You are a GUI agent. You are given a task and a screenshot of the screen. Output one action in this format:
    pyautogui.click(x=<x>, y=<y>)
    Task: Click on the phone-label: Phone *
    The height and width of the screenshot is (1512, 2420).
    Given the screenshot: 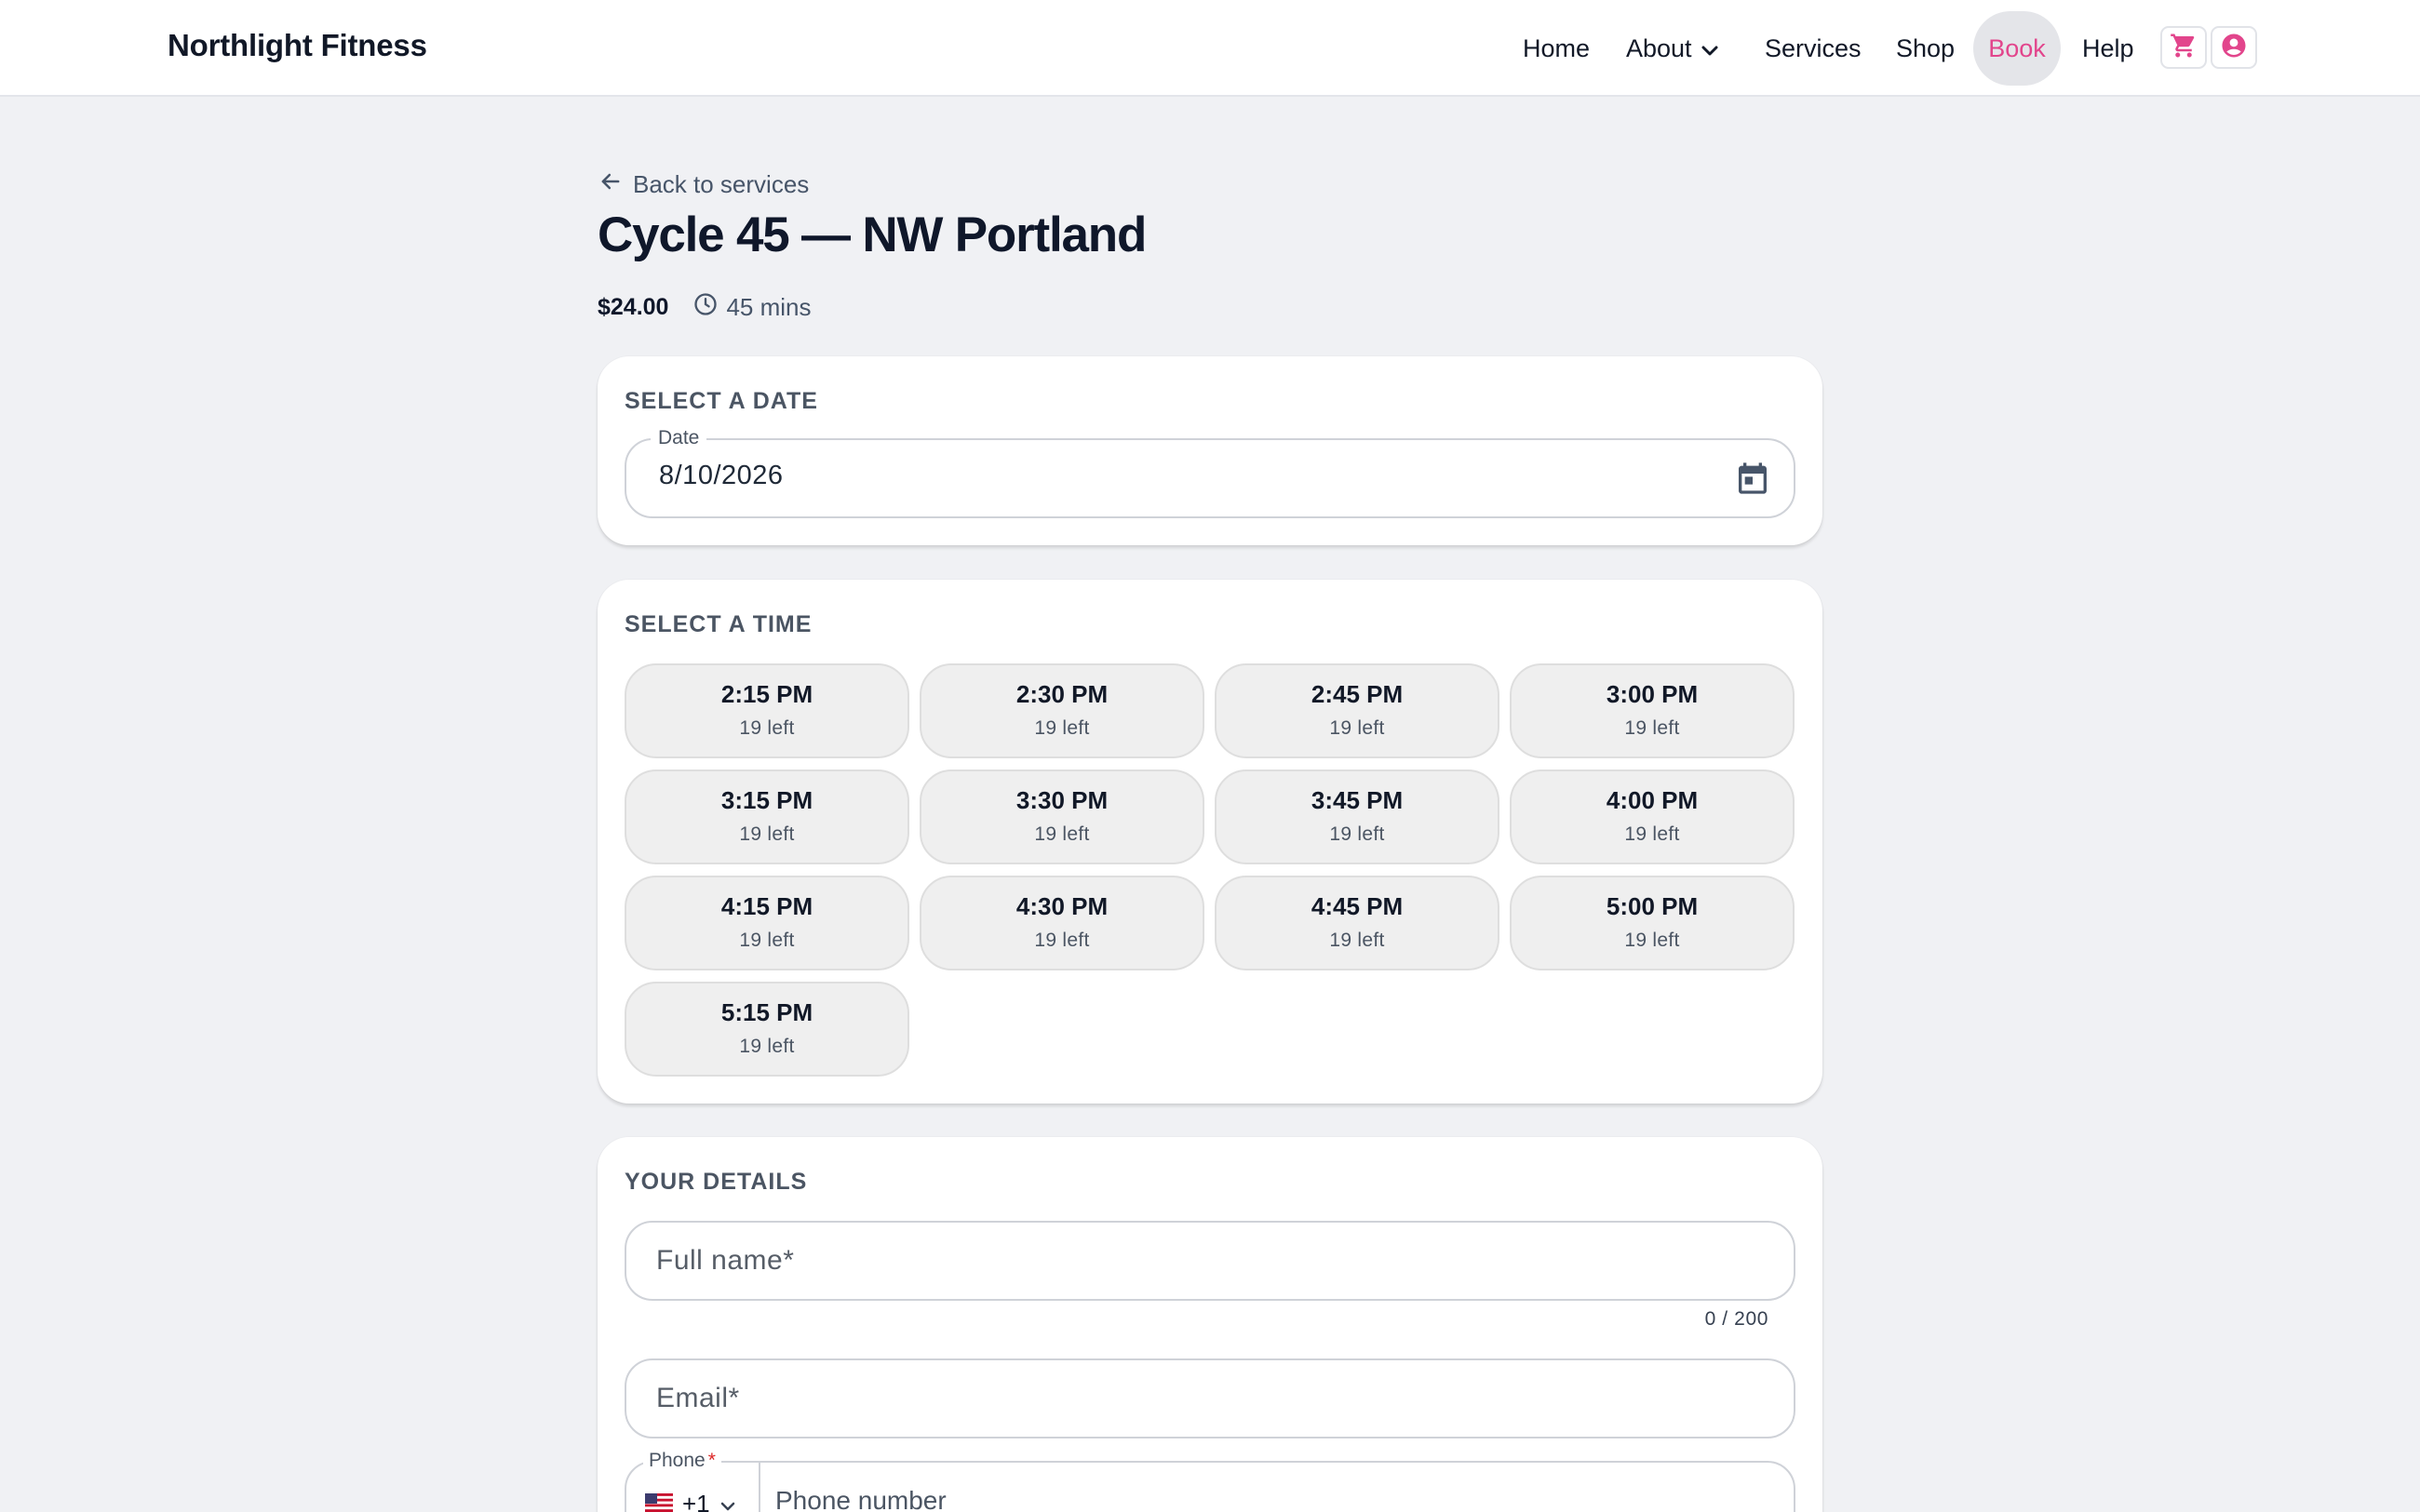 What is the action you would take?
    pyautogui.click(x=682, y=1461)
    